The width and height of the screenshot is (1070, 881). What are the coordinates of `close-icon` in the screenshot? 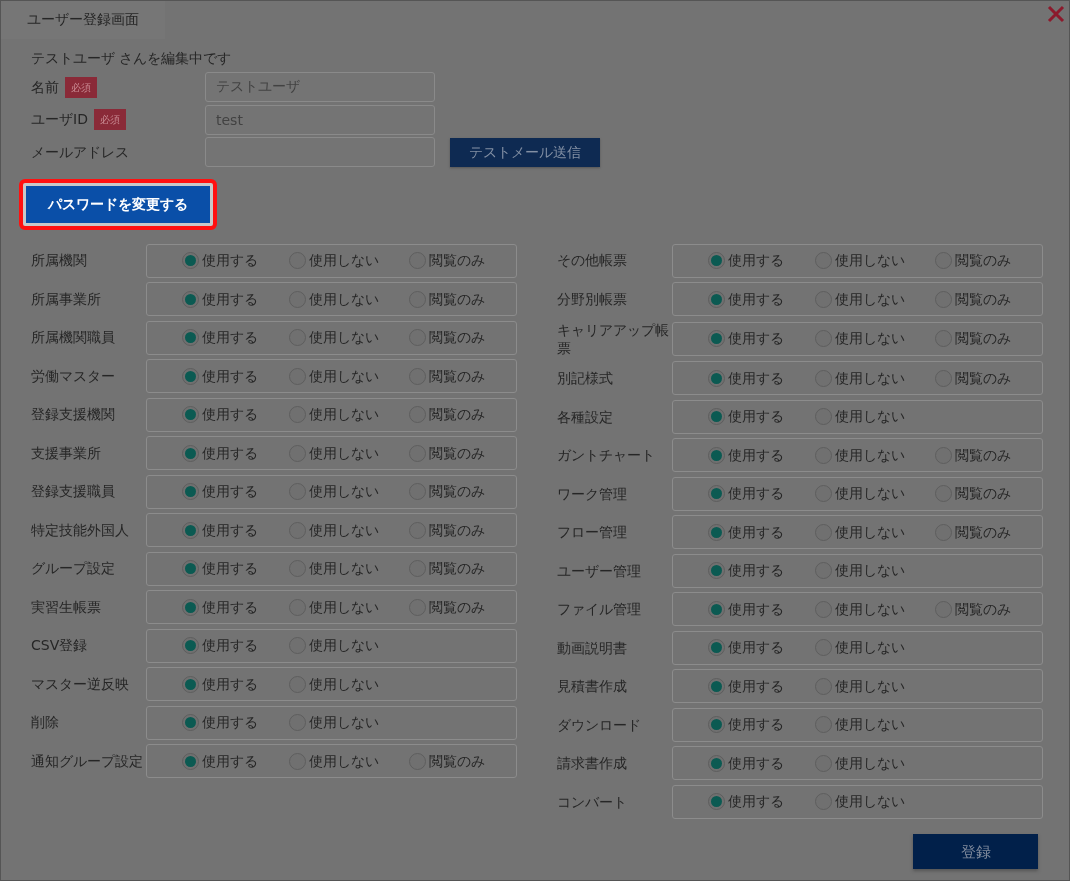 It's located at (1056, 14).